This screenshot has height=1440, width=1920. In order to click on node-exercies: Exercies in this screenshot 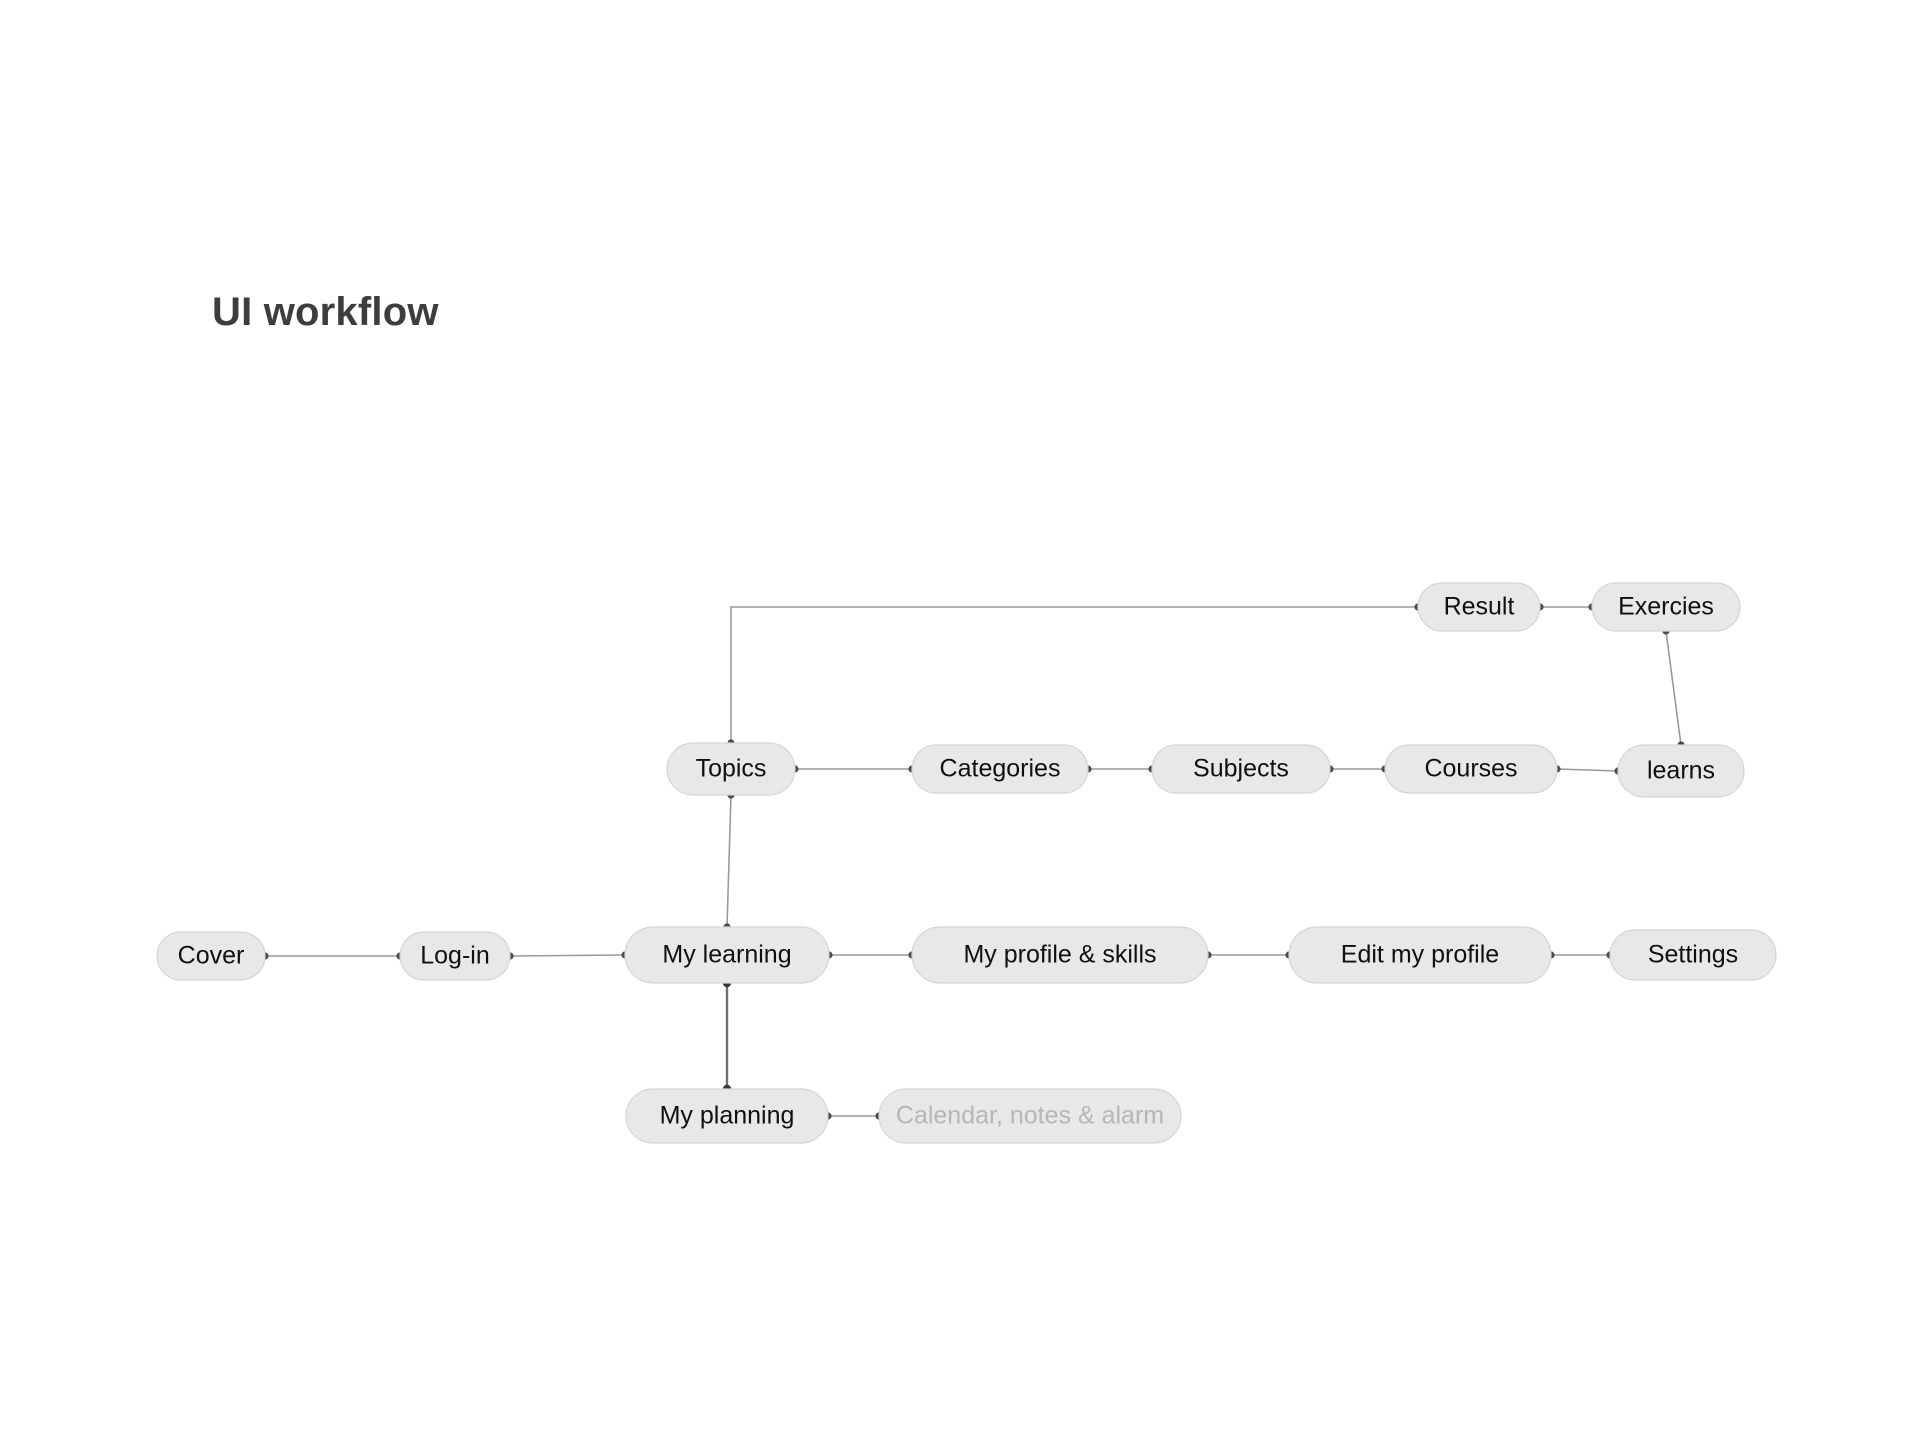, I will do `click(1666, 607)`.